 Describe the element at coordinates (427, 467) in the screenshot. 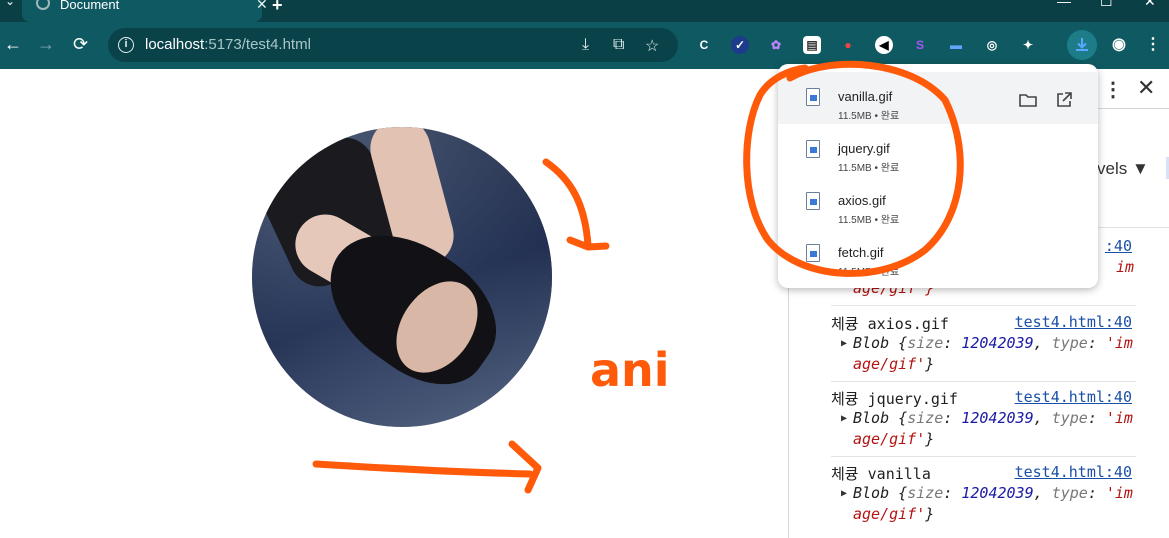

I see `rotation-arrow-bottom` at that location.